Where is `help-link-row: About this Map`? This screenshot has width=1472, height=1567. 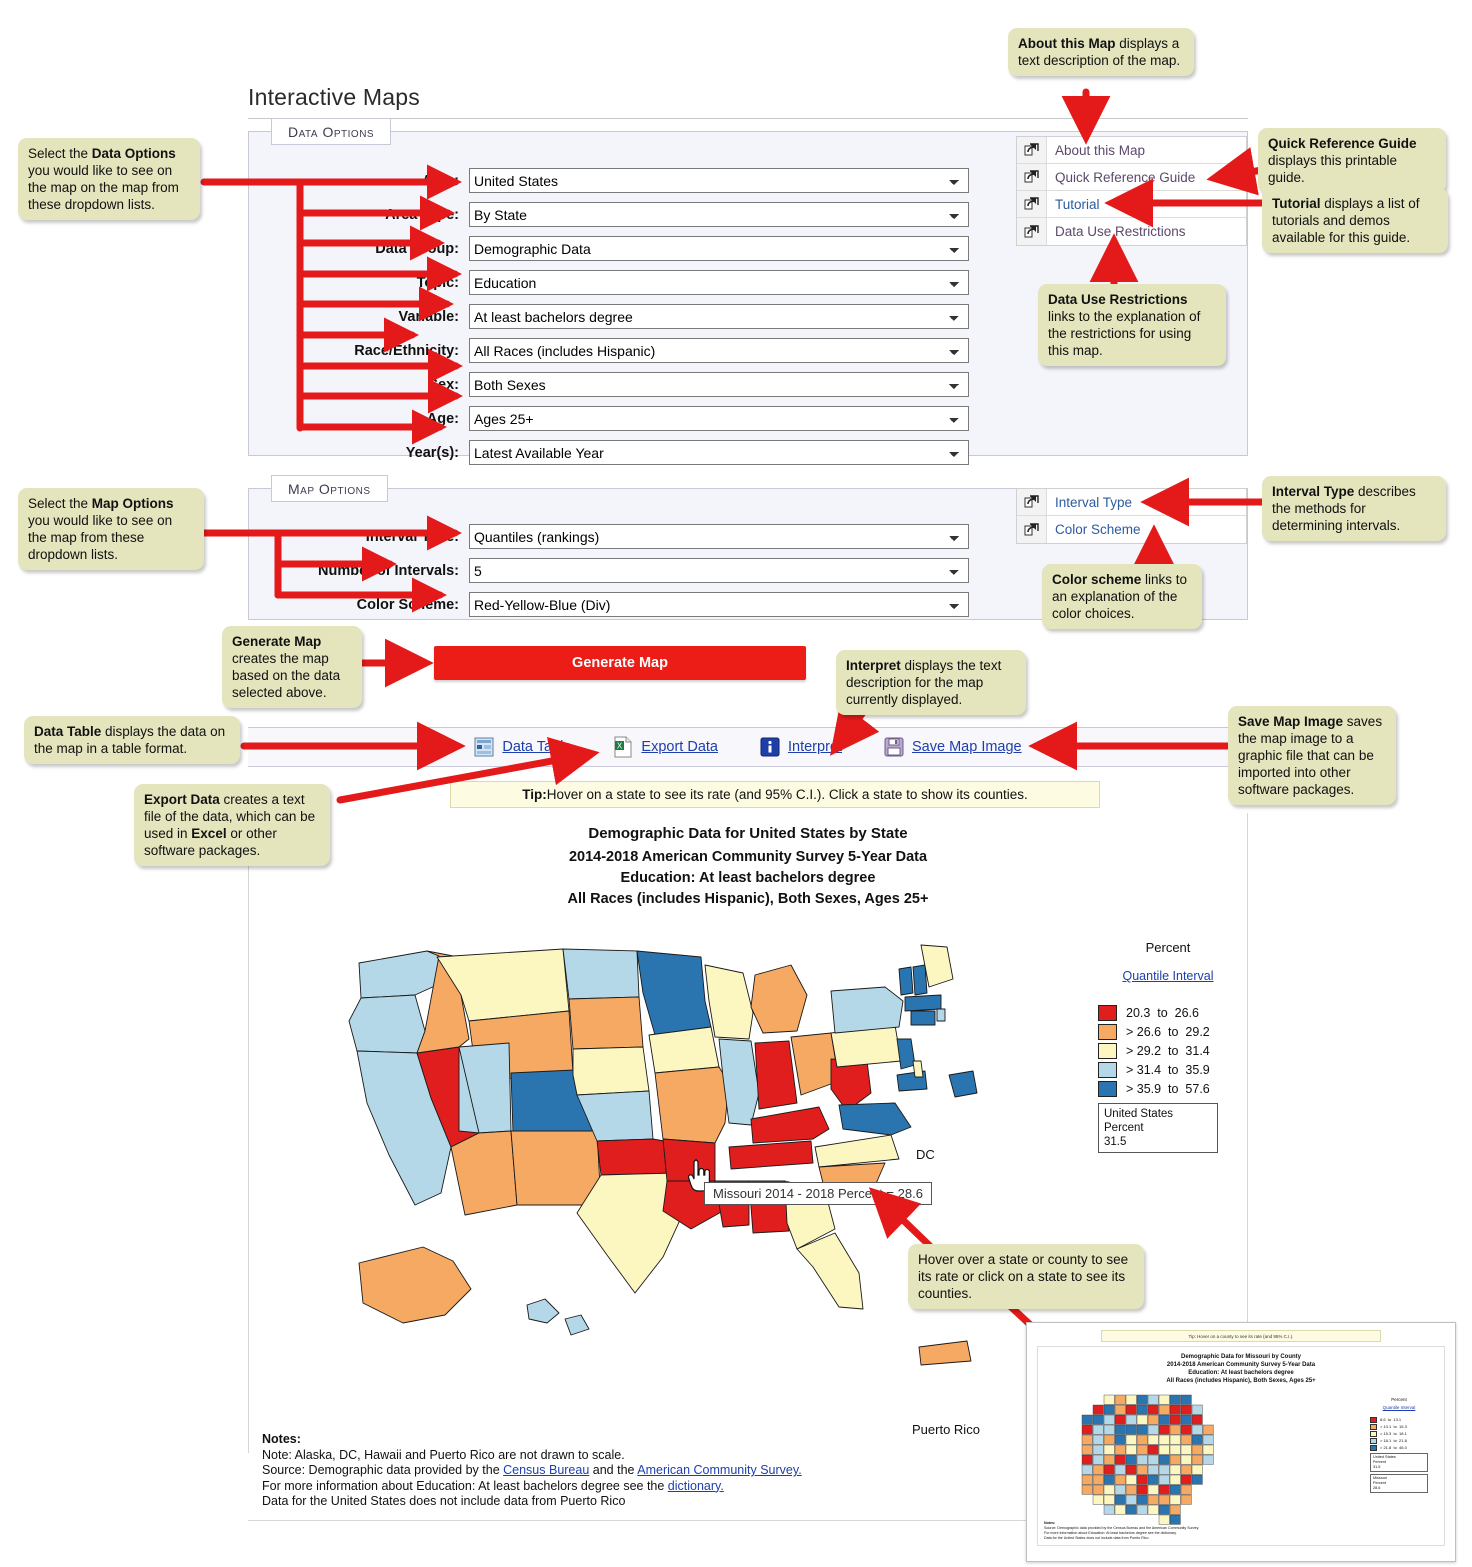 help-link-row: About this Map is located at coordinates (1131, 150).